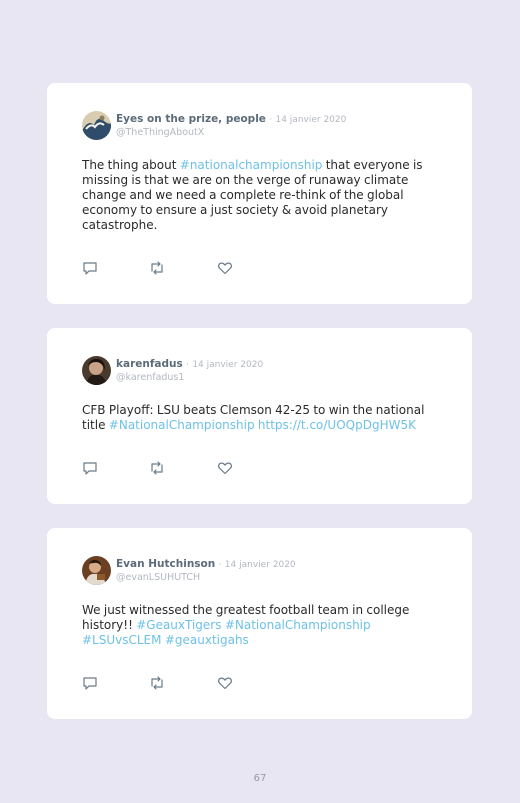 The width and height of the screenshot is (520, 803). Describe the element at coordinates (207, 640) in the screenshot. I see `hashtag-link: #geauxtigahs` at that location.